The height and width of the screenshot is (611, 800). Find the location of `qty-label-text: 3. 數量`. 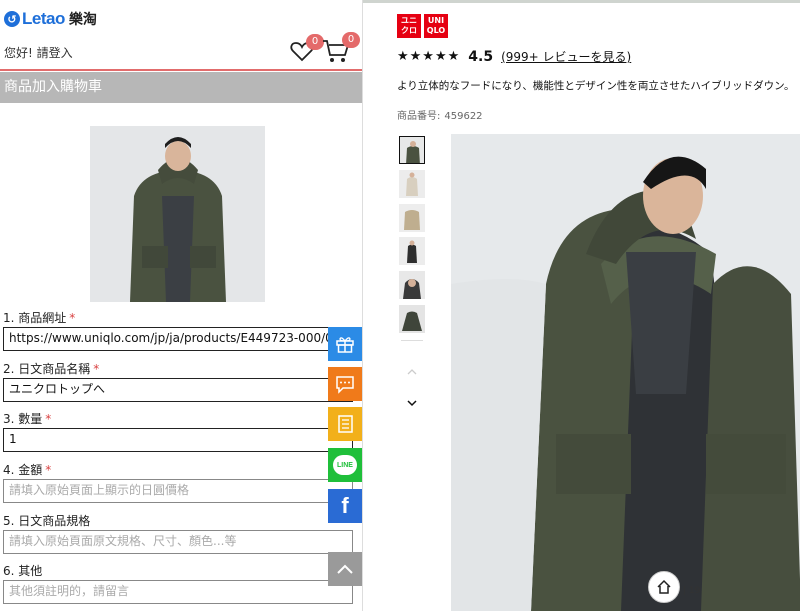

qty-label-text: 3. 數量 is located at coordinates (23, 419).